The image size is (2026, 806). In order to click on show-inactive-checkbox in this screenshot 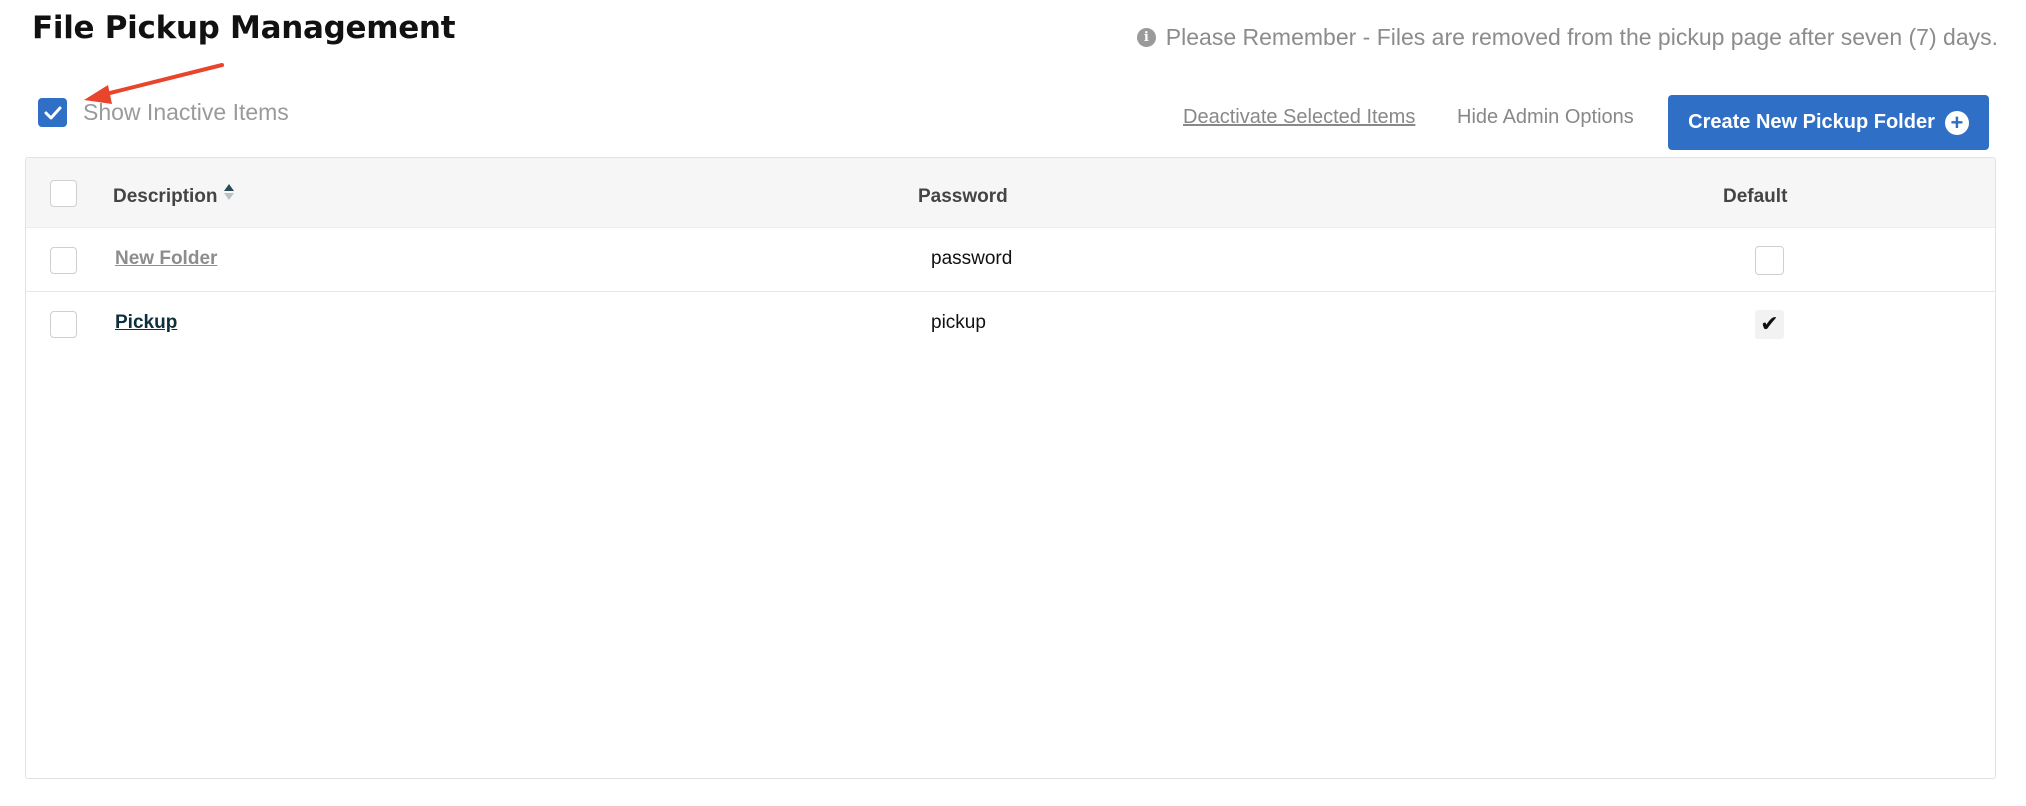, I will do `click(52, 112)`.